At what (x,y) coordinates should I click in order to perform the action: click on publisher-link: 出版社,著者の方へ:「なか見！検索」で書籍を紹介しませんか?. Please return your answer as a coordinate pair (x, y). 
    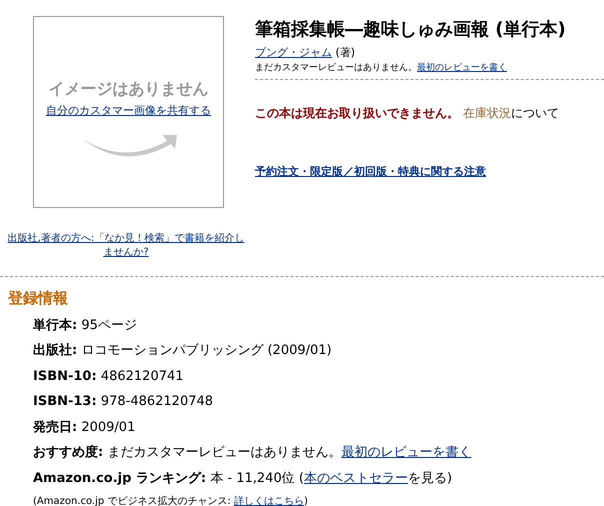
    Looking at the image, I should click on (126, 246).